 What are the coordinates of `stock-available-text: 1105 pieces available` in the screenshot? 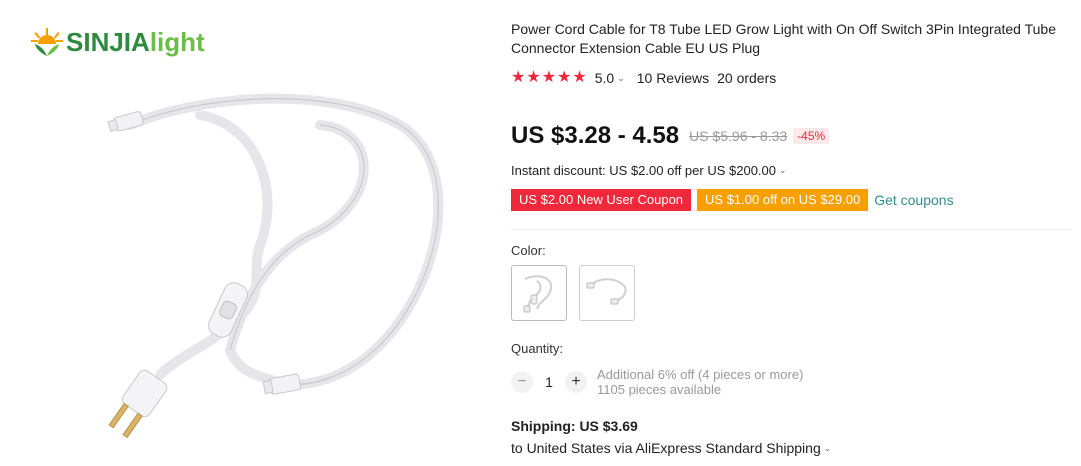 It's located at (659, 389).